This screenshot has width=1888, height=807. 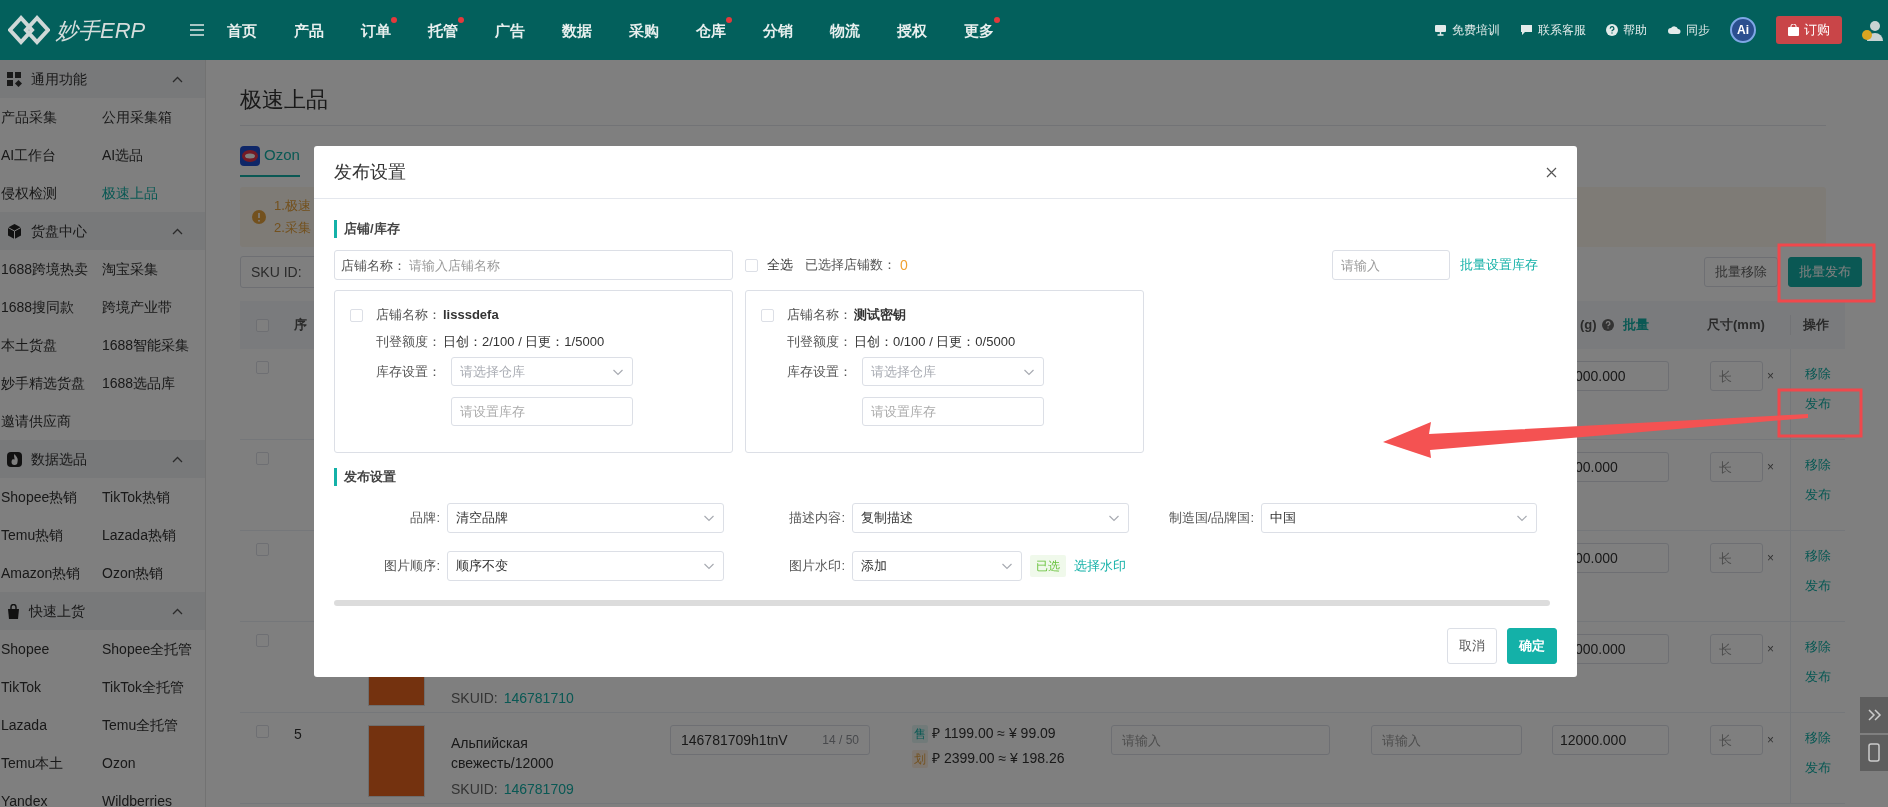 I want to click on nav-link: 授权, so click(x=915, y=30).